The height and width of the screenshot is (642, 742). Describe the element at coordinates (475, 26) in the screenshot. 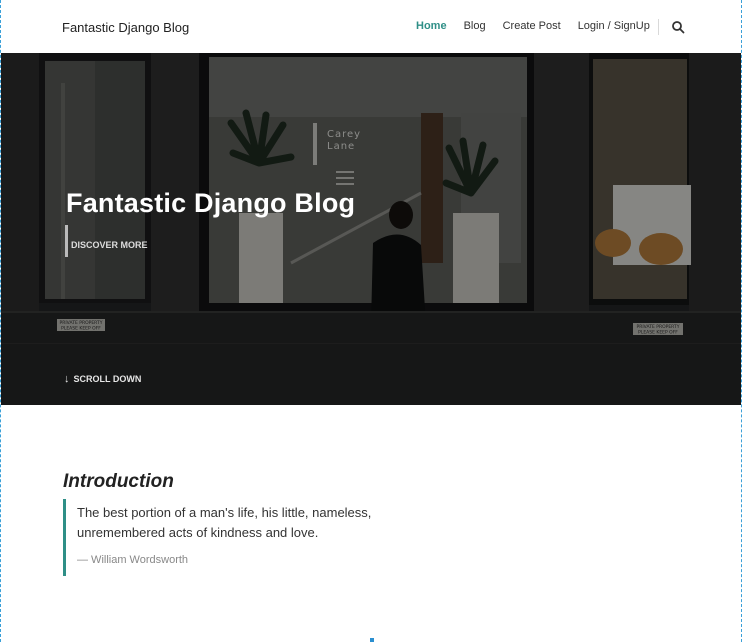

I see `nav-link-blog: Blog` at that location.